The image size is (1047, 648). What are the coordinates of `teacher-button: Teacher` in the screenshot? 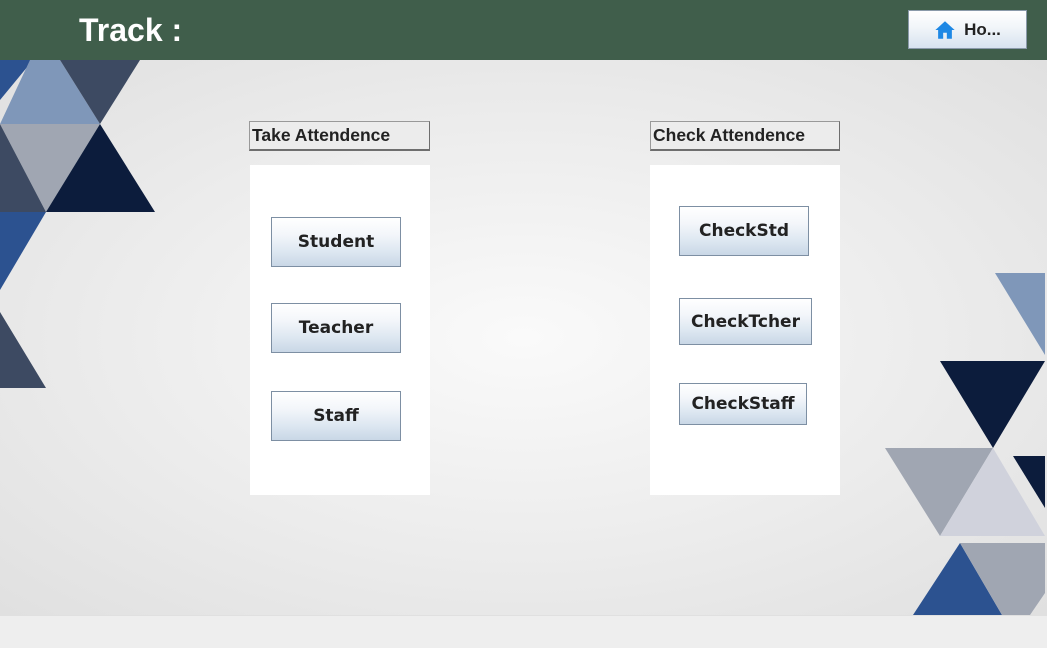 It's located at (336, 328).